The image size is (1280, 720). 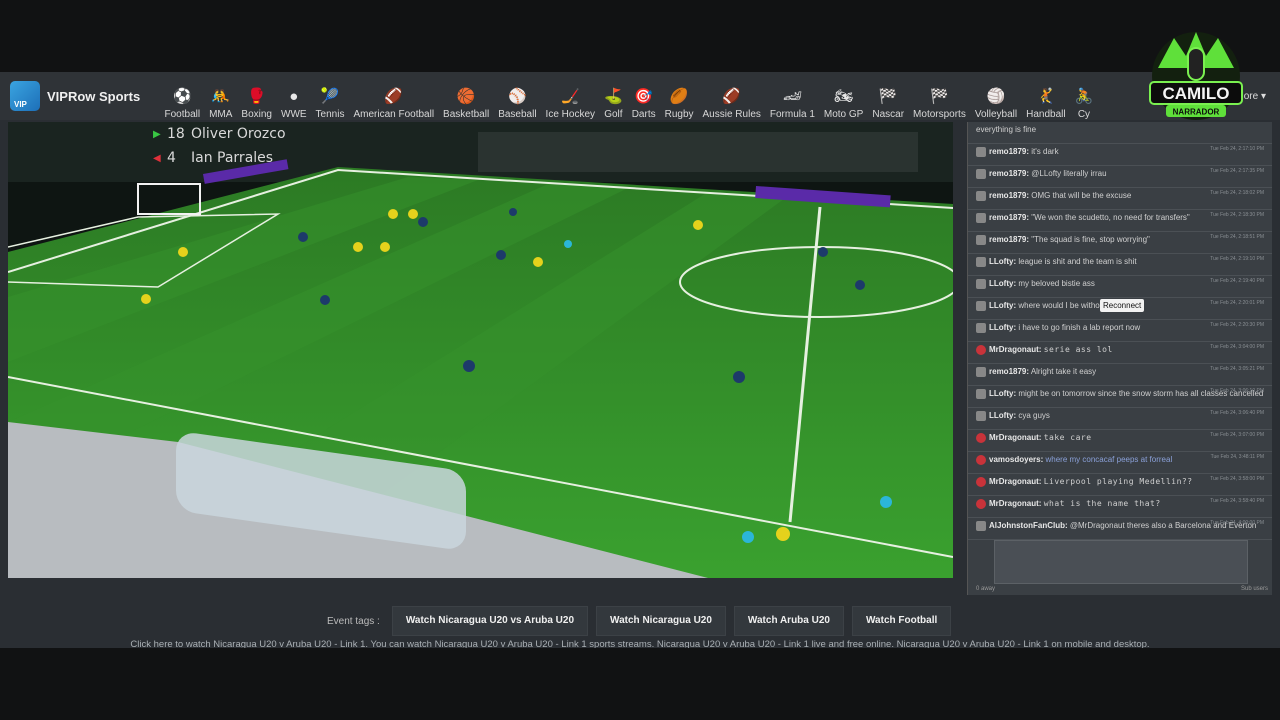 What do you see at coordinates (517, 100) in the screenshot?
I see `nav-sport-baseball: ⚾ Baseball` at bounding box center [517, 100].